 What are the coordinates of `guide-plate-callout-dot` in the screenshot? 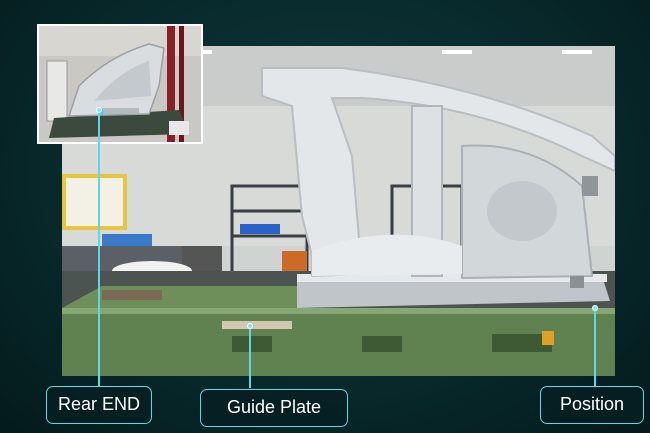 It's located at (250, 326).